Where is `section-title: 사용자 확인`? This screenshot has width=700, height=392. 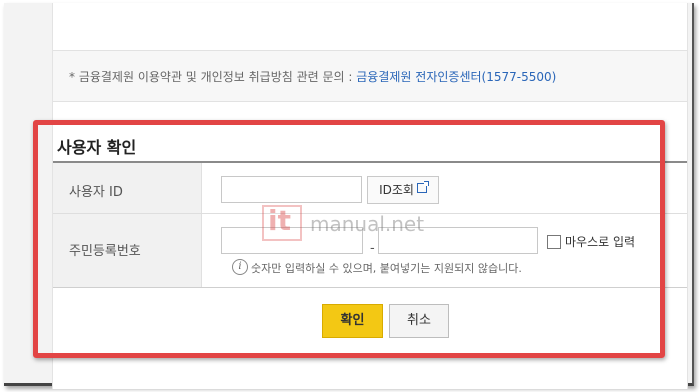
section-title: 사용자 확인 is located at coordinates (97, 147).